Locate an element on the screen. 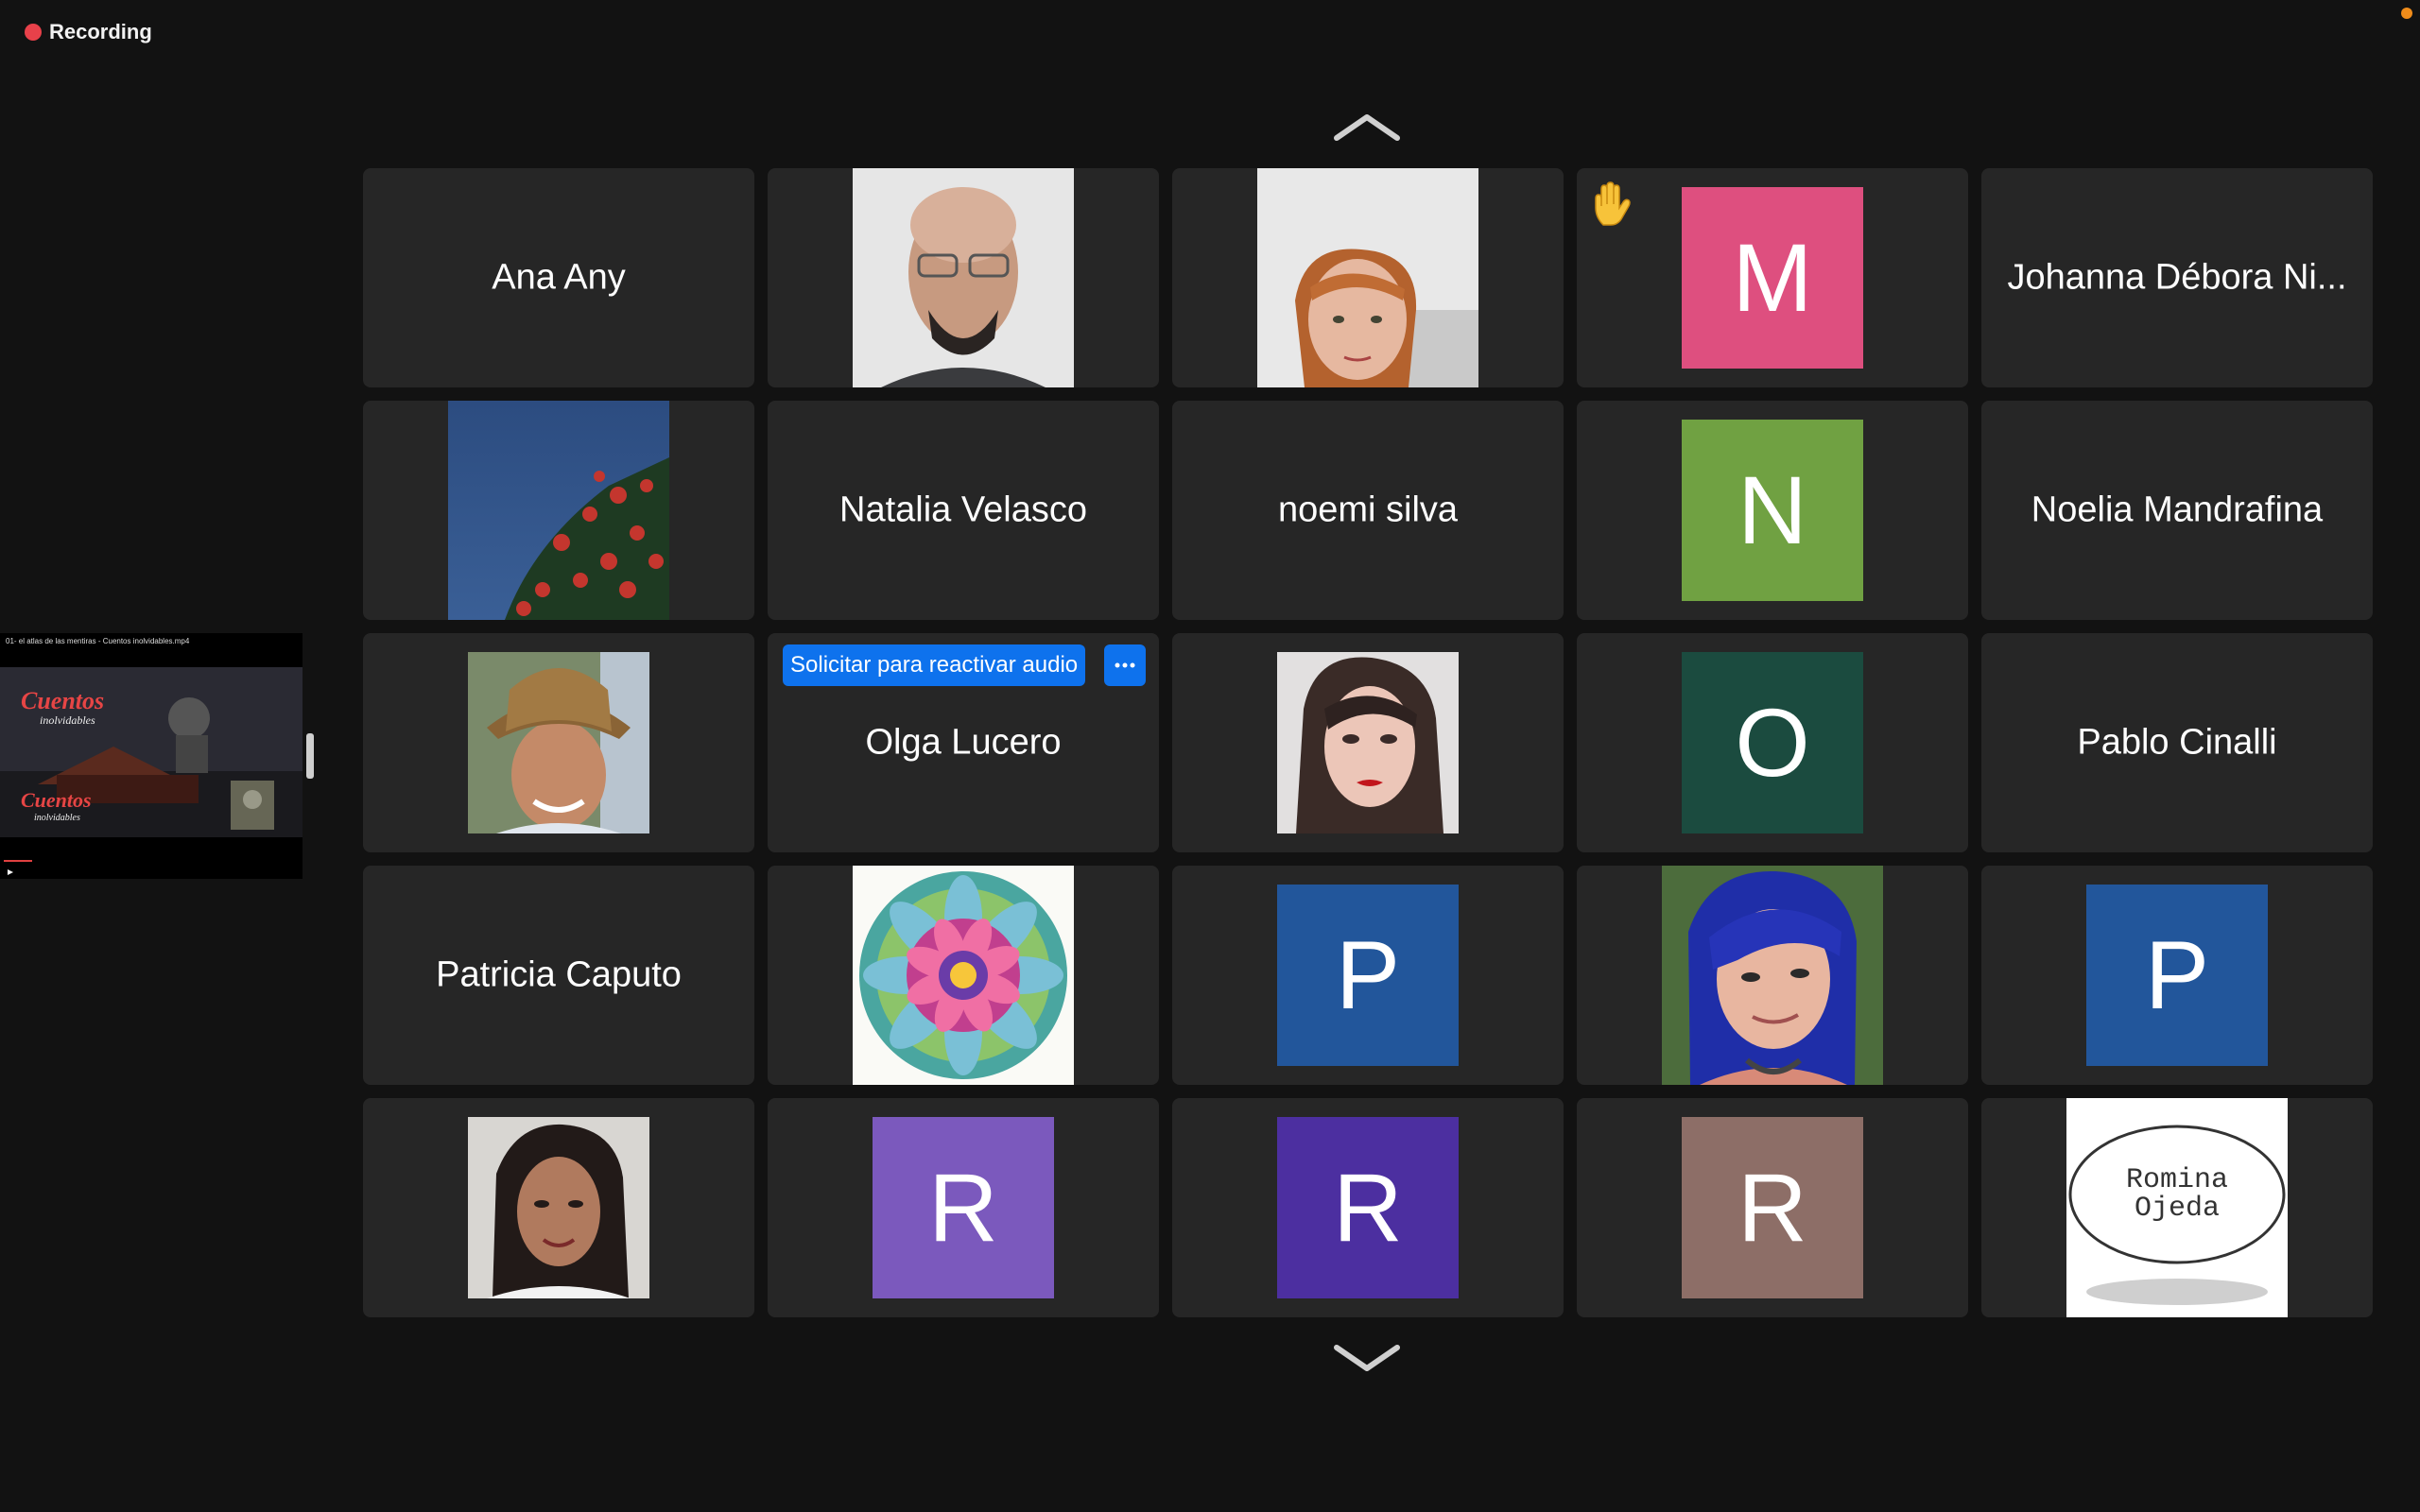  recording-indicator: Recording is located at coordinates (88, 32).